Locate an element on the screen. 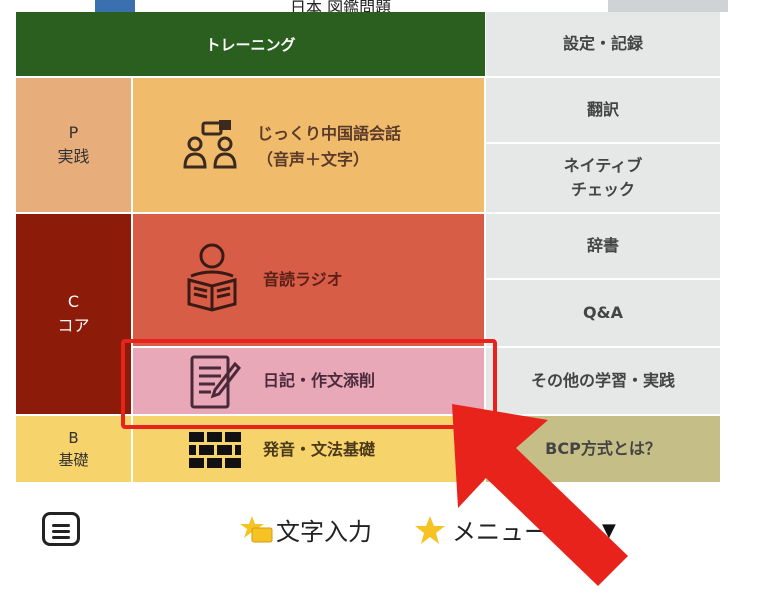  brick-wall-icon is located at coordinates (215, 450).